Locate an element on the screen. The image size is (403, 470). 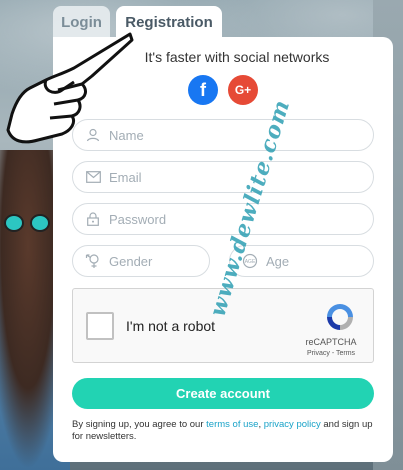
password-field is located at coordinates (223, 219).